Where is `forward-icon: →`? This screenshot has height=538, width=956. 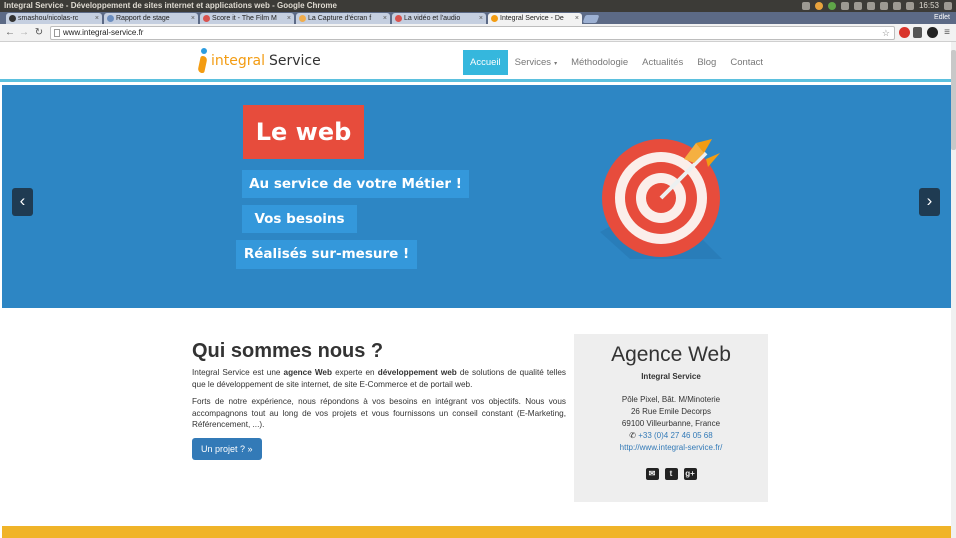
forward-icon: → is located at coordinates (24, 32).